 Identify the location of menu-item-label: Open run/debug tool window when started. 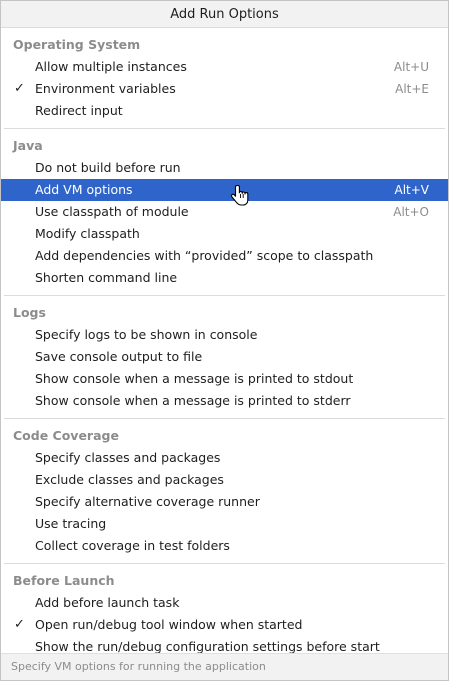
(169, 624).